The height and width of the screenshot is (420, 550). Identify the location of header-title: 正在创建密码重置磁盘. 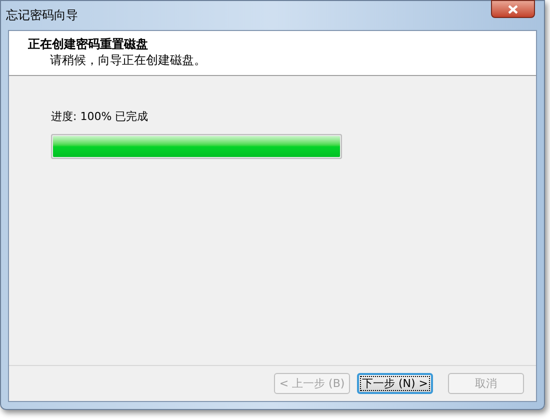
(88, 44).